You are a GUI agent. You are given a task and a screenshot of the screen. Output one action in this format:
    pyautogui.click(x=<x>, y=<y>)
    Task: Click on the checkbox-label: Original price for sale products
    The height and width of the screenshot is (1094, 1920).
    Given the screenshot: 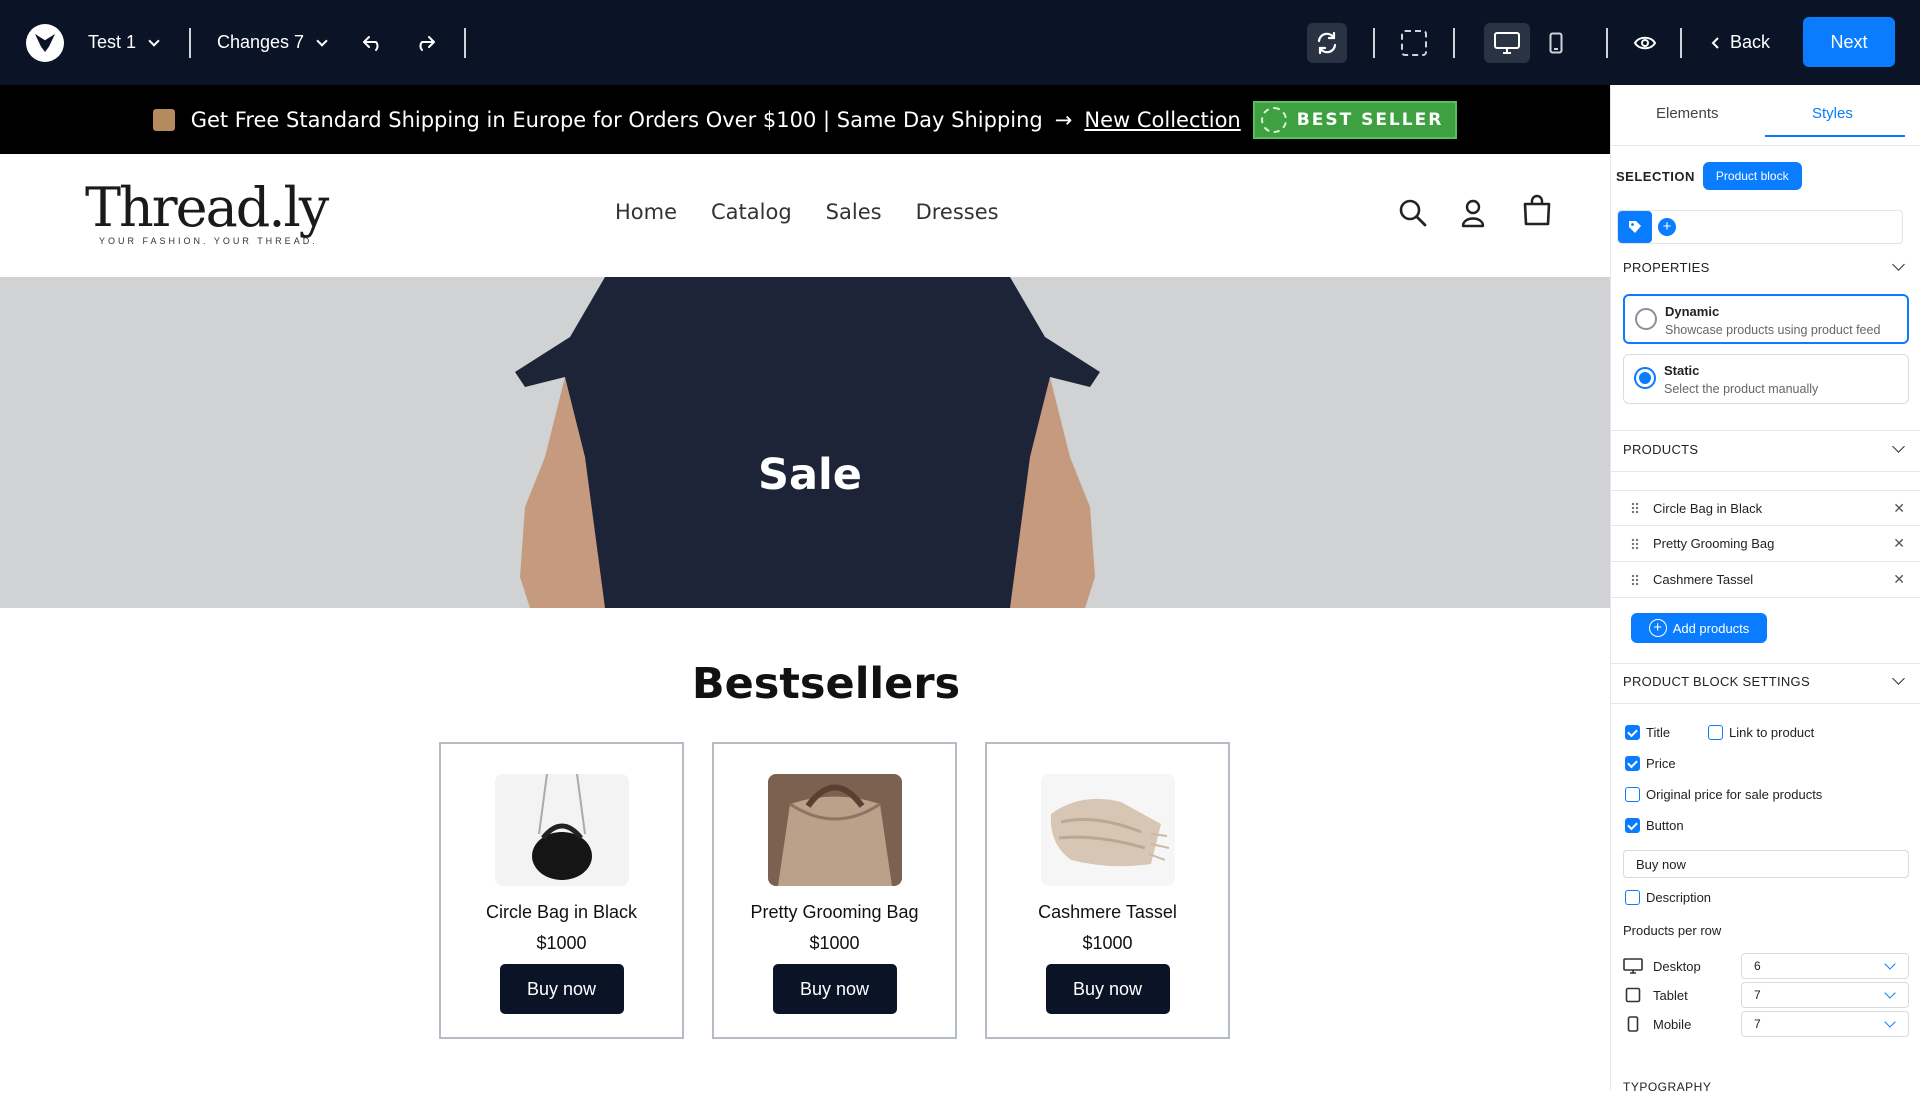 What is the action you would take?
    pyautogui.click(x=1734, y=794)
    